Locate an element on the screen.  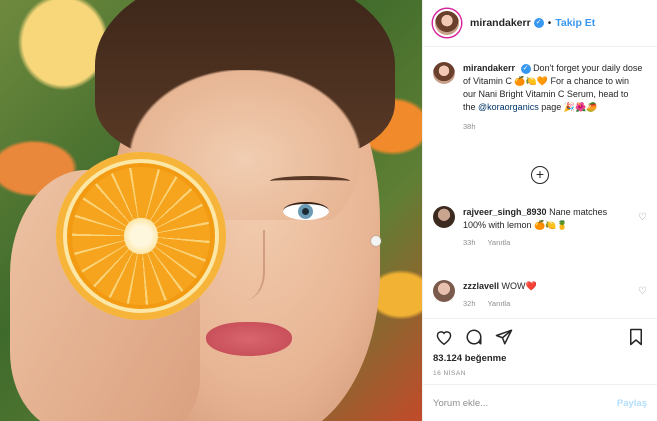
heart-icon is located at coordinates (444, 337).